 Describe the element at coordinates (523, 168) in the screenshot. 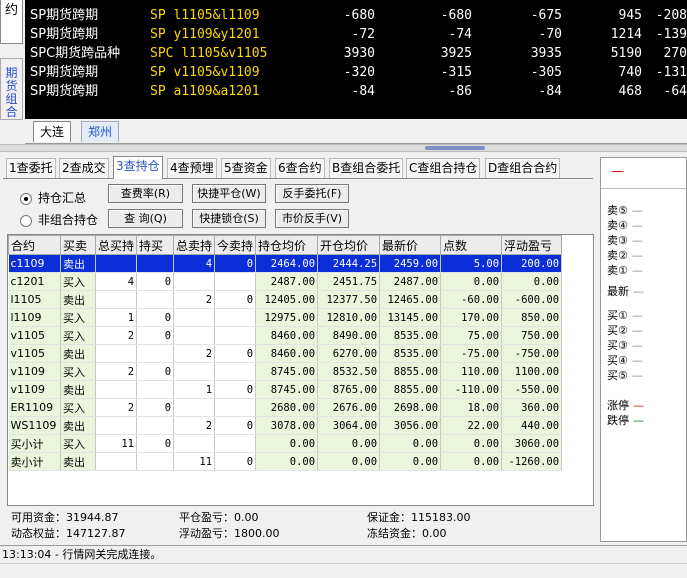

I see `tab-query-combo-contracts: D查组合合约` at that location.